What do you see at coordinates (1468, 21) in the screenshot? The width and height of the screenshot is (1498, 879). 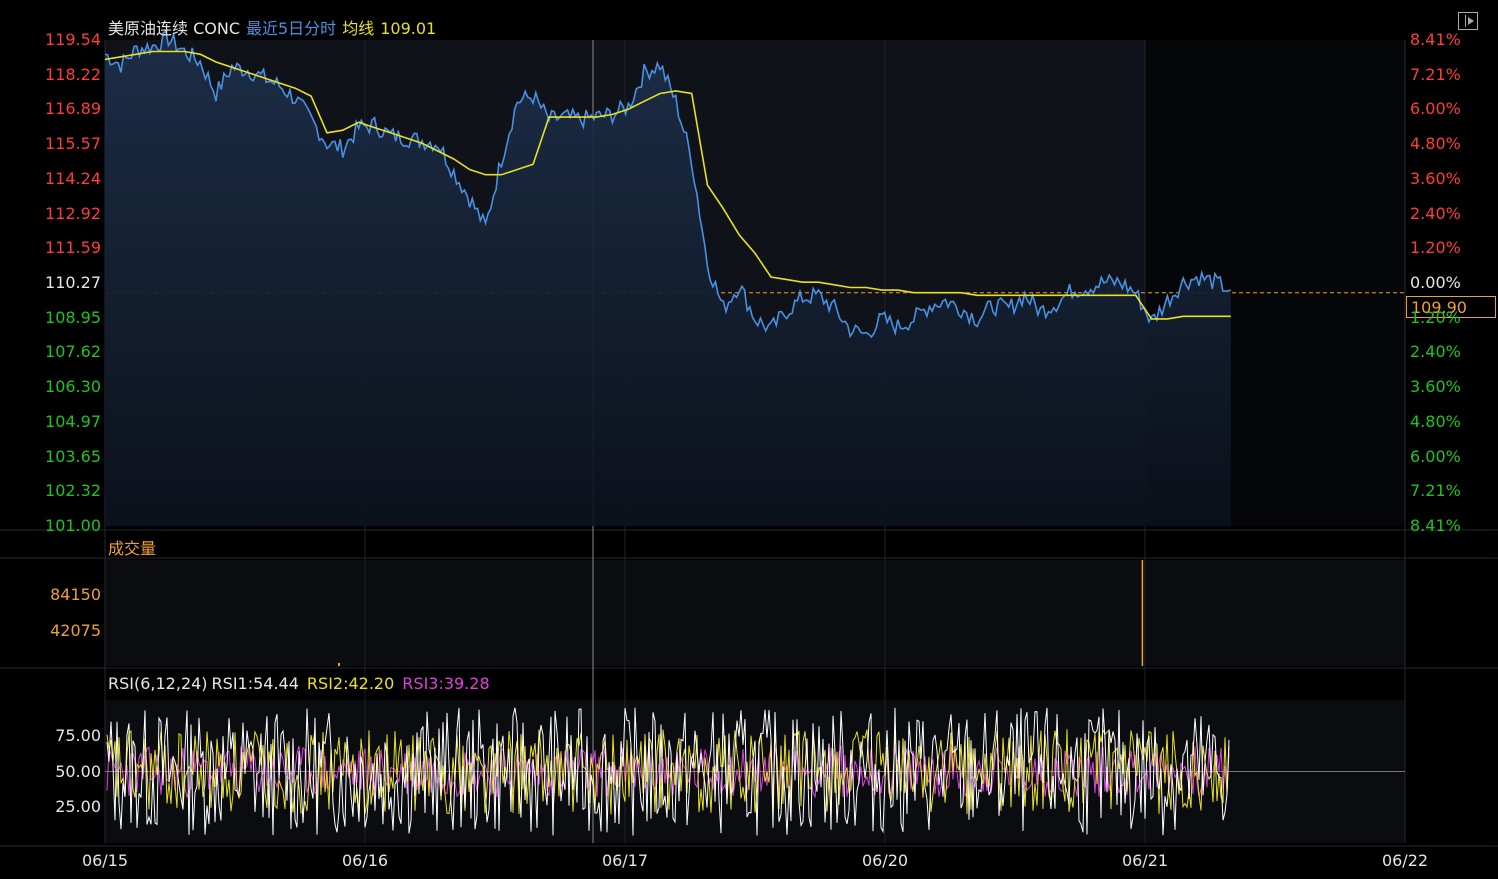 I see `expand-icon` at bounding box center [1468, 21].